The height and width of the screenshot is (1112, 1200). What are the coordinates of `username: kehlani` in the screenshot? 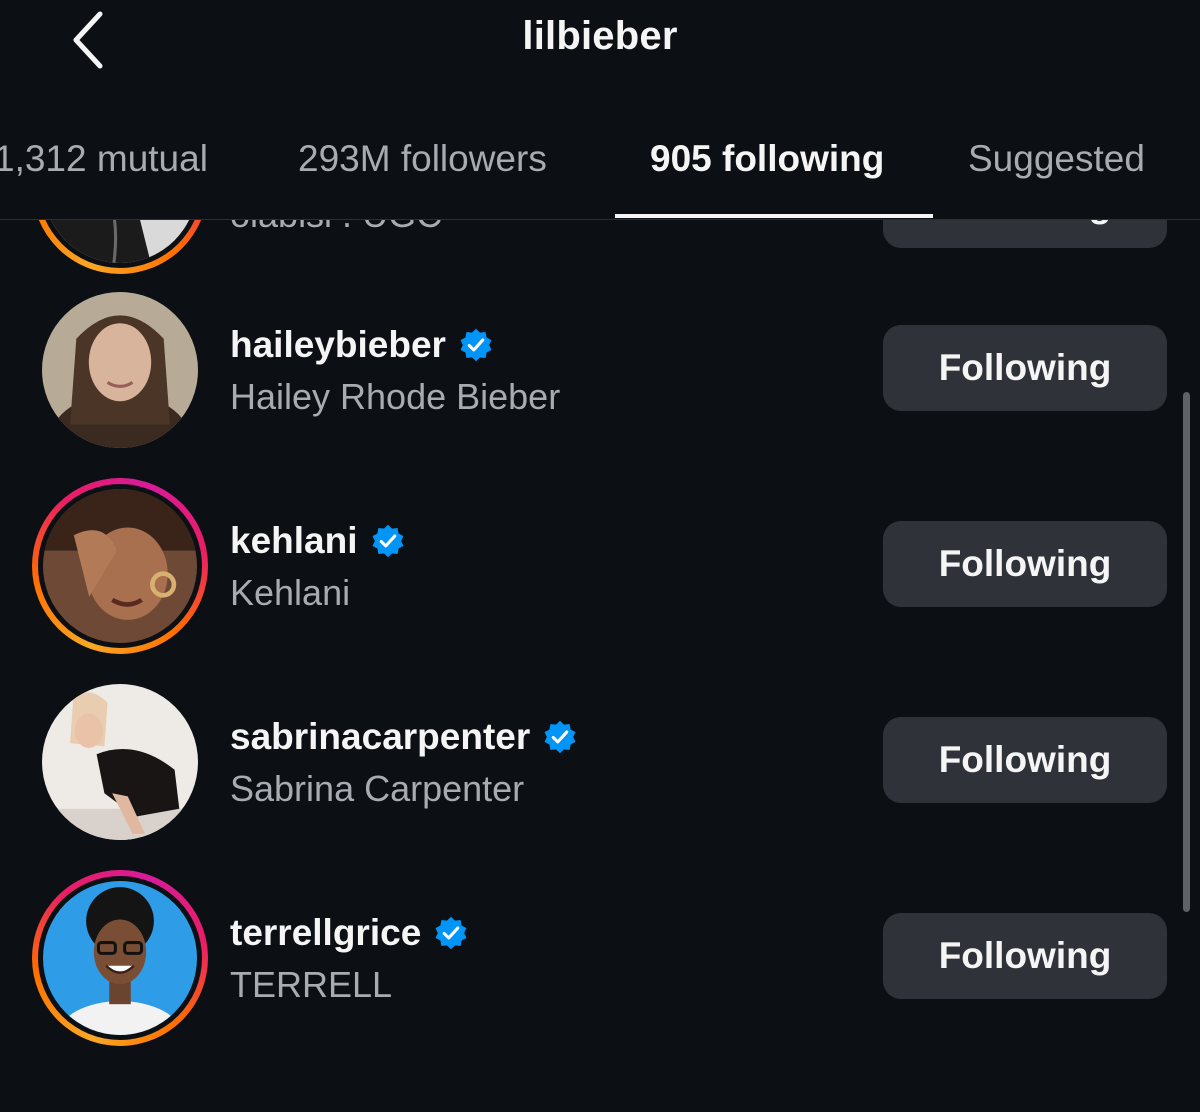 It's located at (294, 541).